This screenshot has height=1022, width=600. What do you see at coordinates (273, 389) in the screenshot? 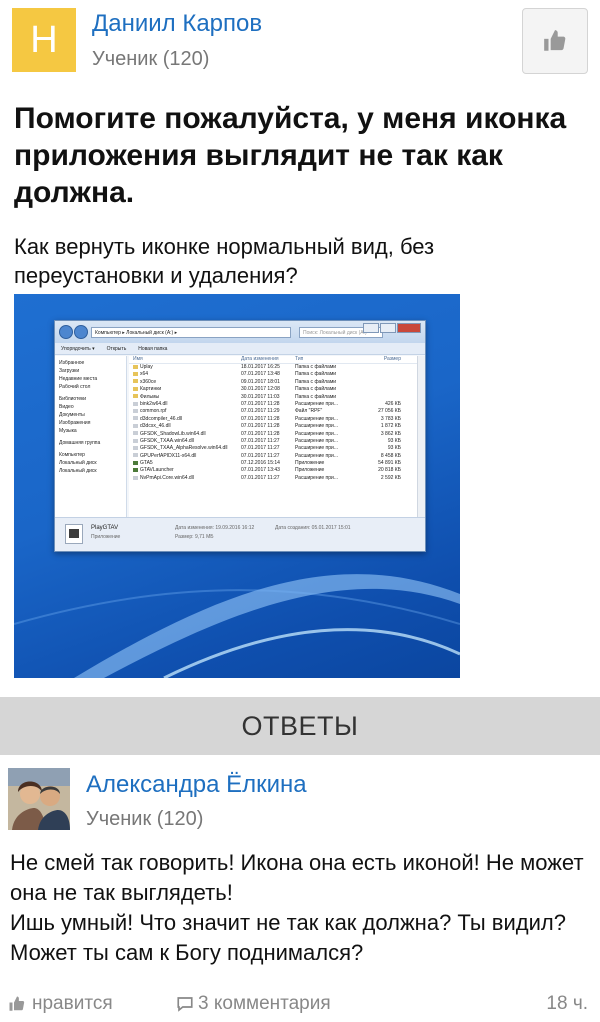
I see `file-row: Картинки 30.01.2017 12:08 Папка с файлами` at bounding box center [273, 389].